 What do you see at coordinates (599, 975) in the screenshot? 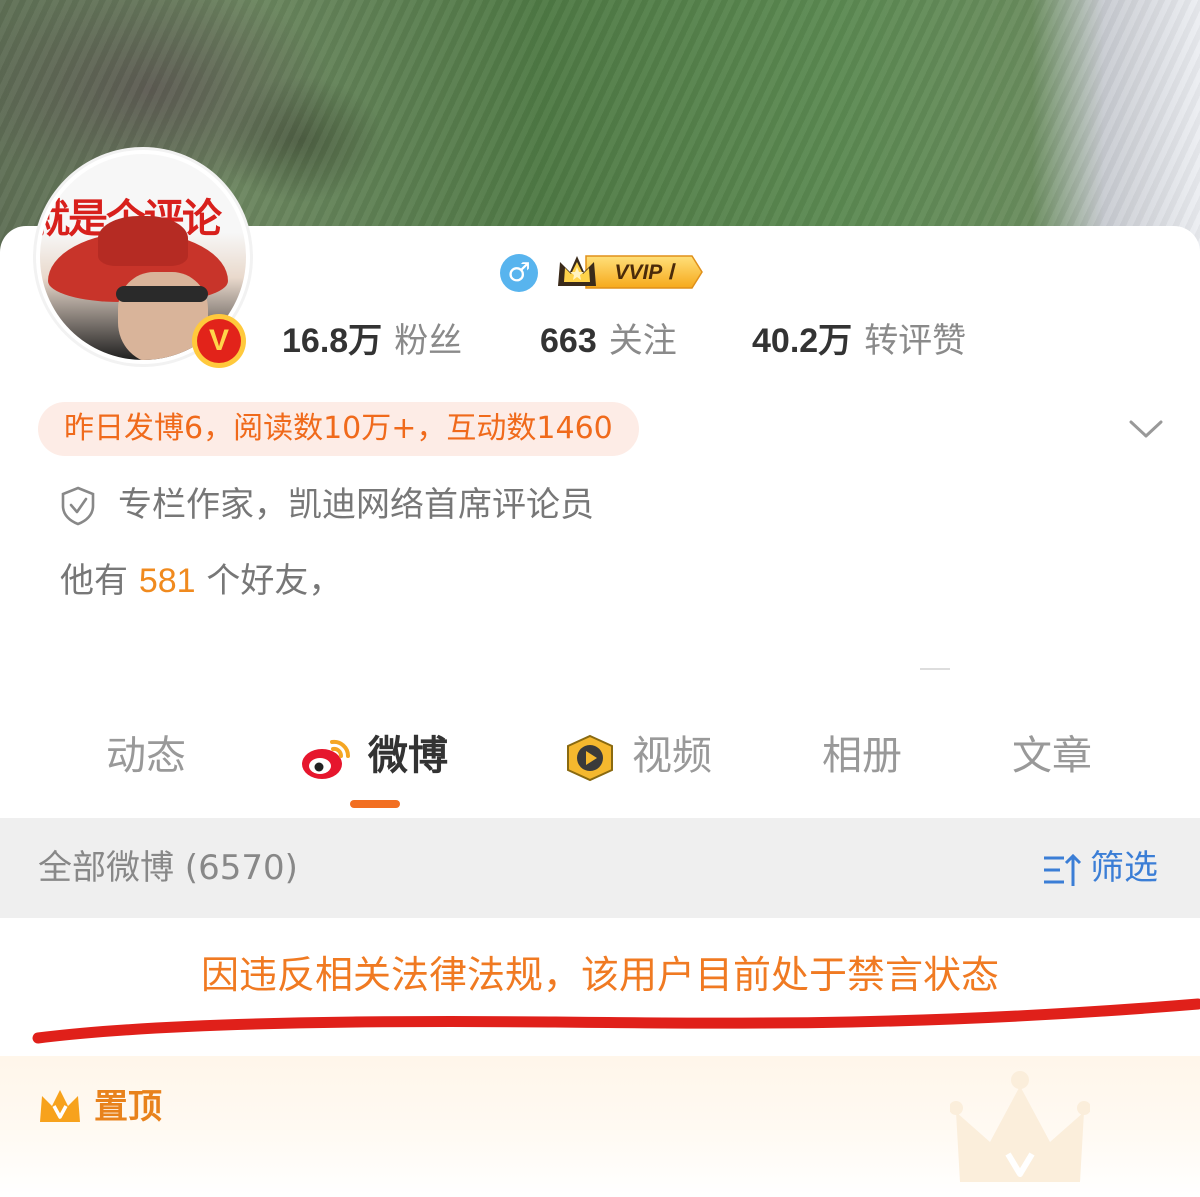
I see `banned-notice-text: 因违反相关法律法规，该用户目前处于禁言状态` at bounding box center [599, 975].